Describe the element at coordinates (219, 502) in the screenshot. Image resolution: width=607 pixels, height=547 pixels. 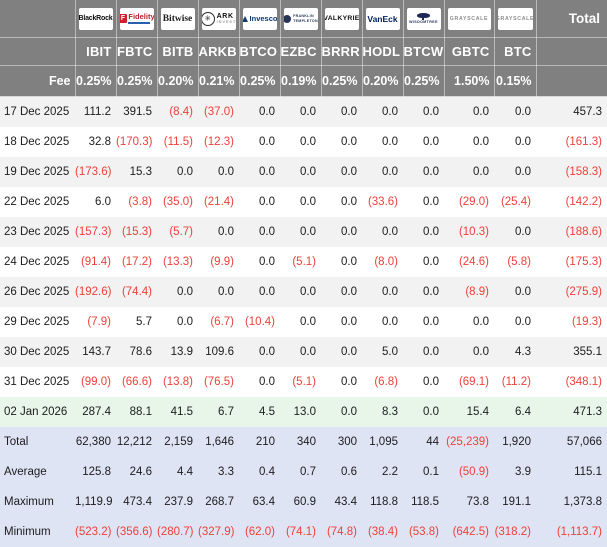
I see `cell-arkb: 268.7` at that location.